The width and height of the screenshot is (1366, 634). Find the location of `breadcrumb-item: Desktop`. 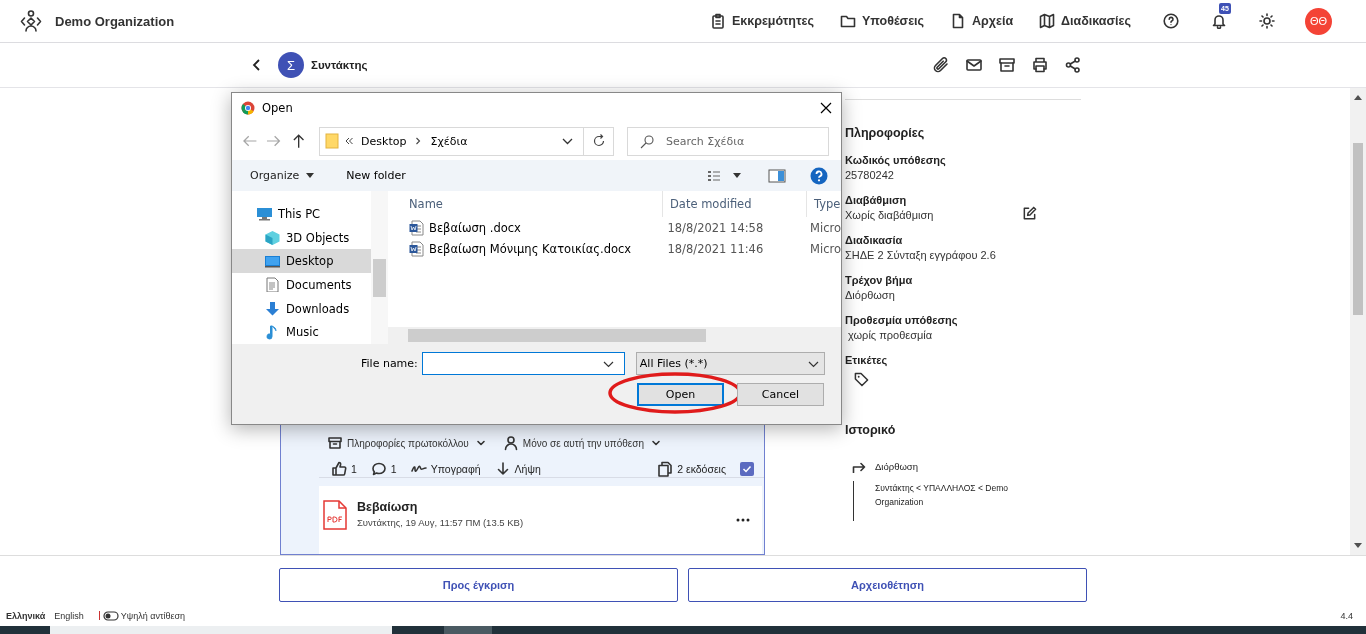

breadcrumb-item: Desktop is located at coordinates (384, 141).